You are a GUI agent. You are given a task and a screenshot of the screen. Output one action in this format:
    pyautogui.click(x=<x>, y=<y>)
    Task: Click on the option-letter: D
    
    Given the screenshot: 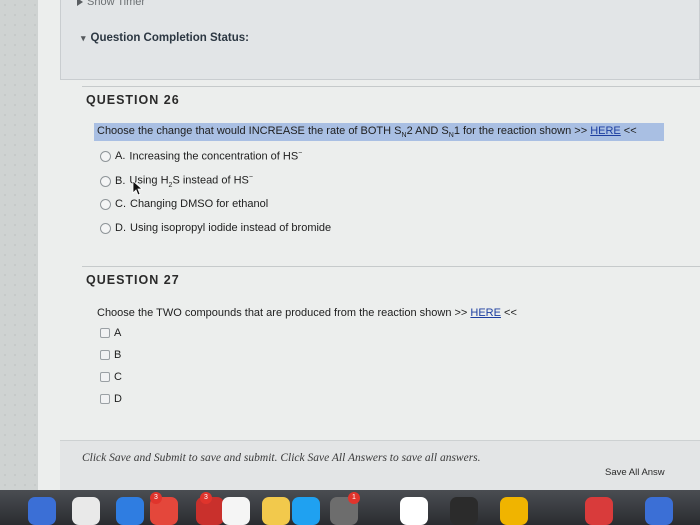 What is the action you would take?
    pyautogui.click(x=118, y=399)
    